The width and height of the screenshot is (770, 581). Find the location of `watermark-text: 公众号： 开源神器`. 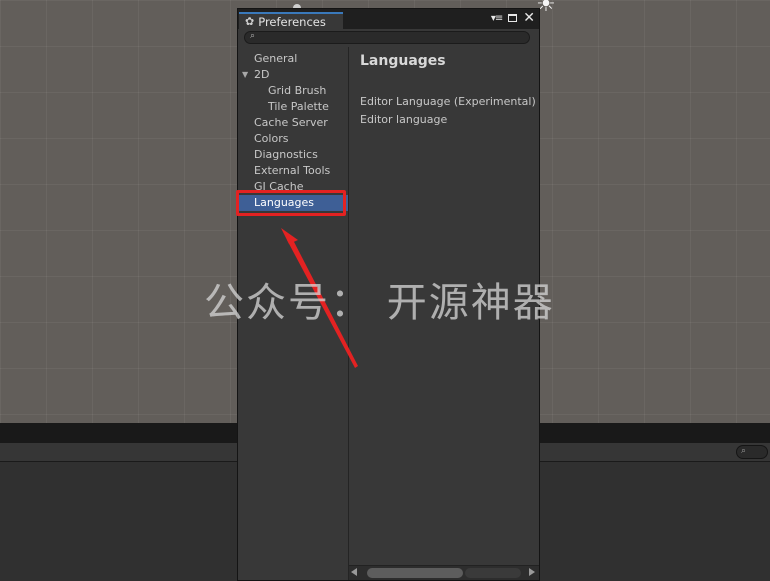

watermark-text: 公众号： 开源神器 is located at coordinates (379, 303).